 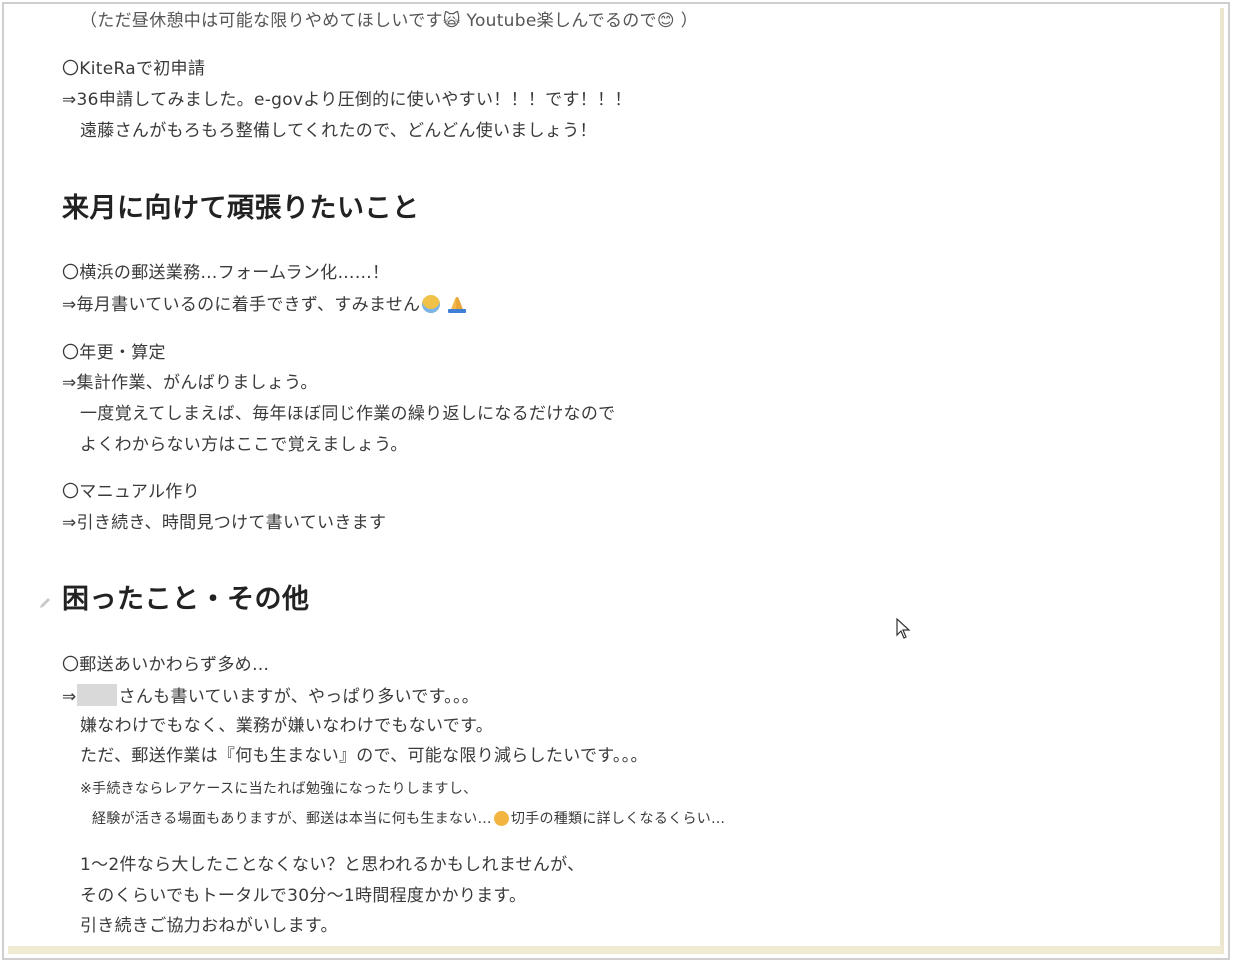 What do you see at coordinates (190, 383) in the screenshot?
I see `text-line-aggregation: ⇒集計作業、がんばりましょう。` at bounding box center [190, 383].